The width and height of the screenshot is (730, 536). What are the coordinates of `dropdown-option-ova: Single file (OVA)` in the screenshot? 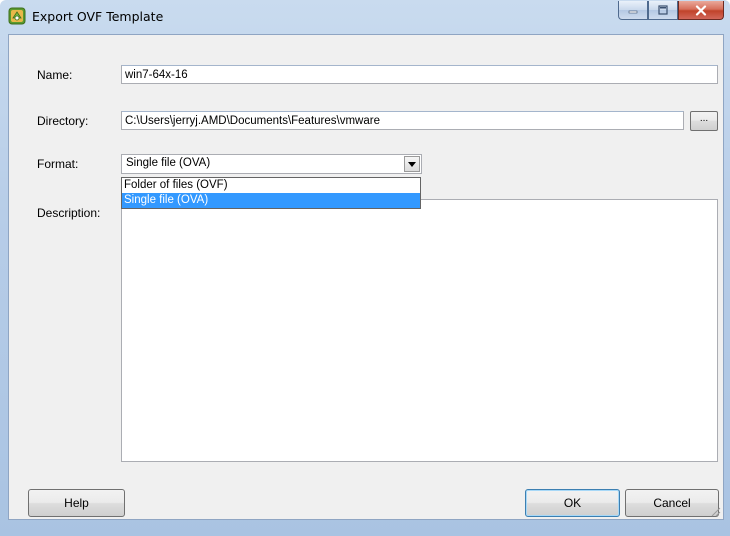 It's located at (271, 200).